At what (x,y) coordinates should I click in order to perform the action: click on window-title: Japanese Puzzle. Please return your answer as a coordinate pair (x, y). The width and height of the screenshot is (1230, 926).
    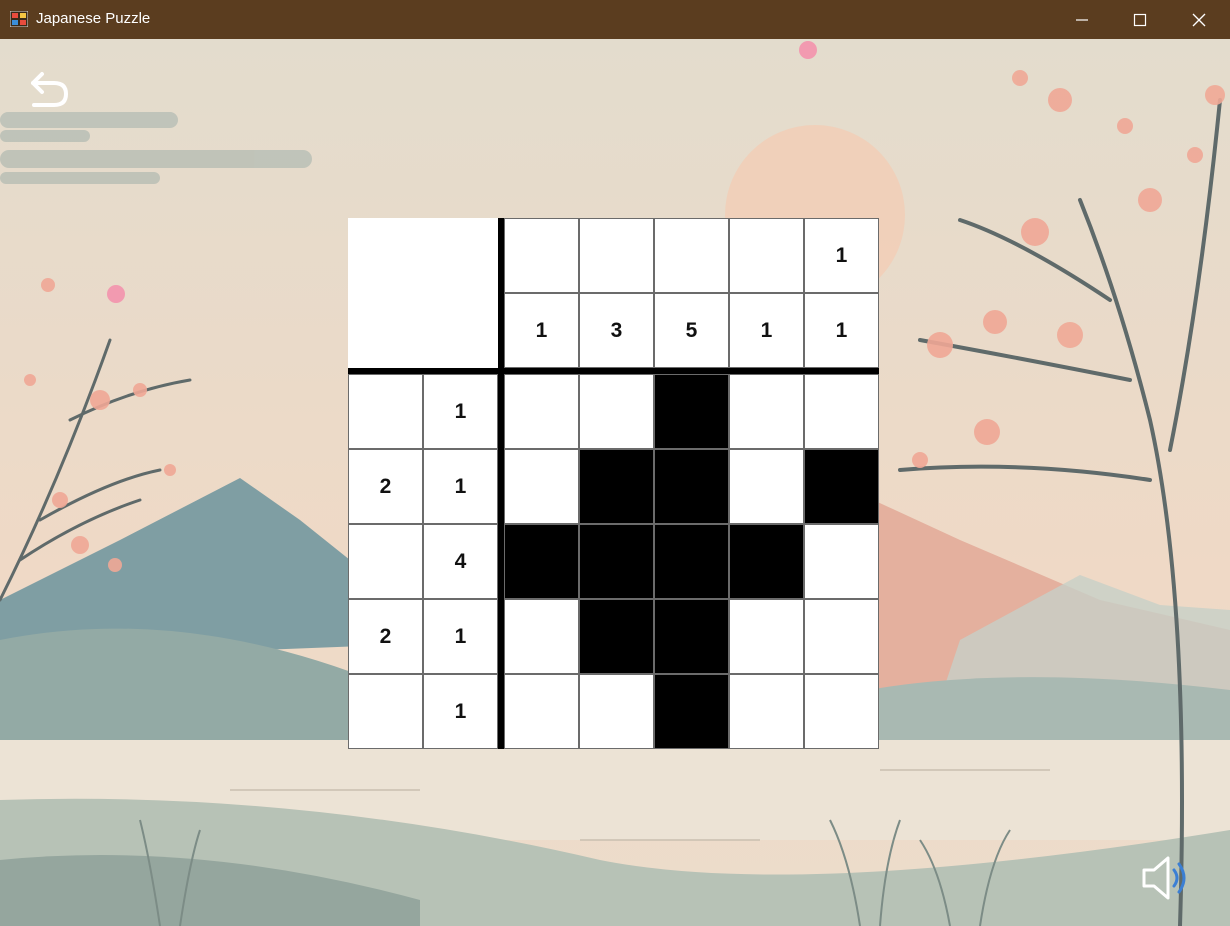
    Looking at the image, I should click on (93, 18).